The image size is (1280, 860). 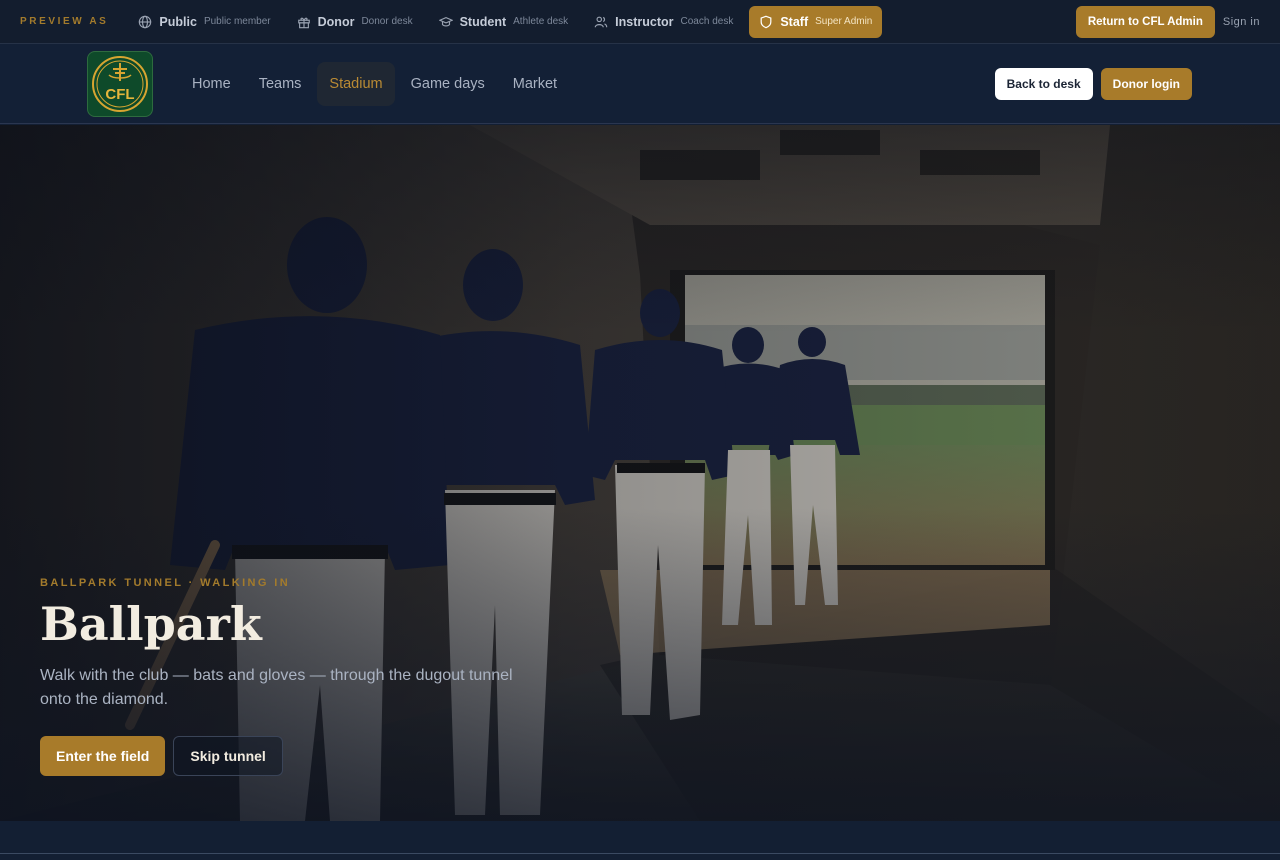 I want to click on page-bottom-strip, so click(x=640, y=840).